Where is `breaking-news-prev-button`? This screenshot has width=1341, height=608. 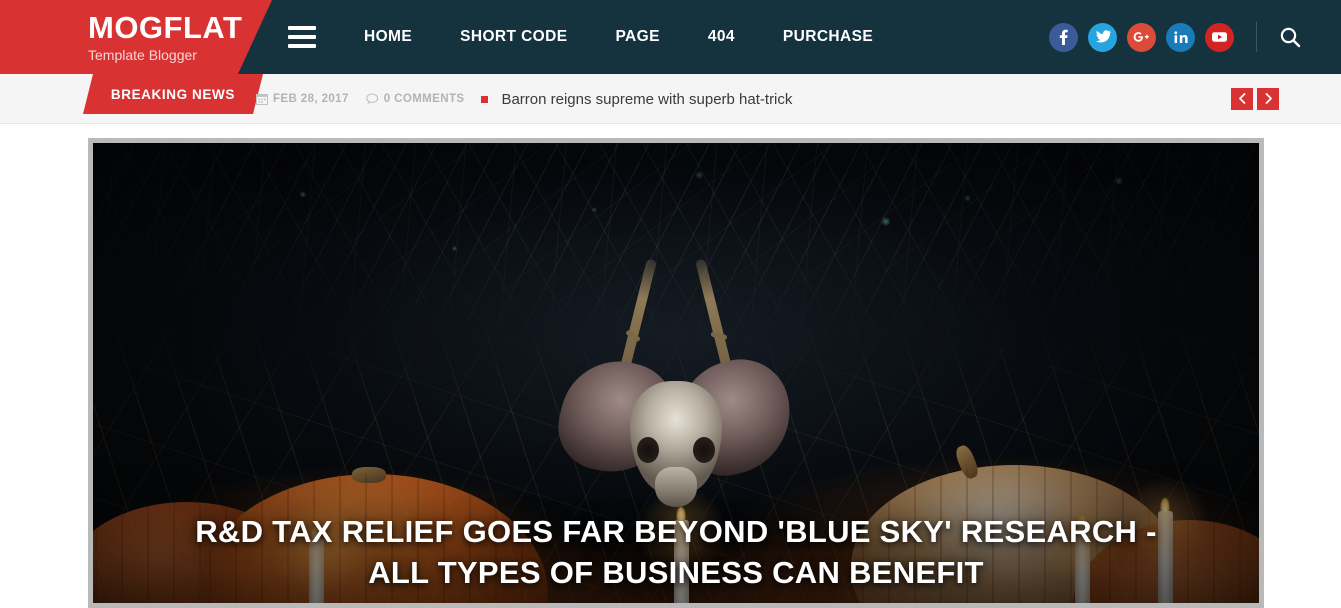 breaking-news-prev-button is located at coordinates (1242, 98).